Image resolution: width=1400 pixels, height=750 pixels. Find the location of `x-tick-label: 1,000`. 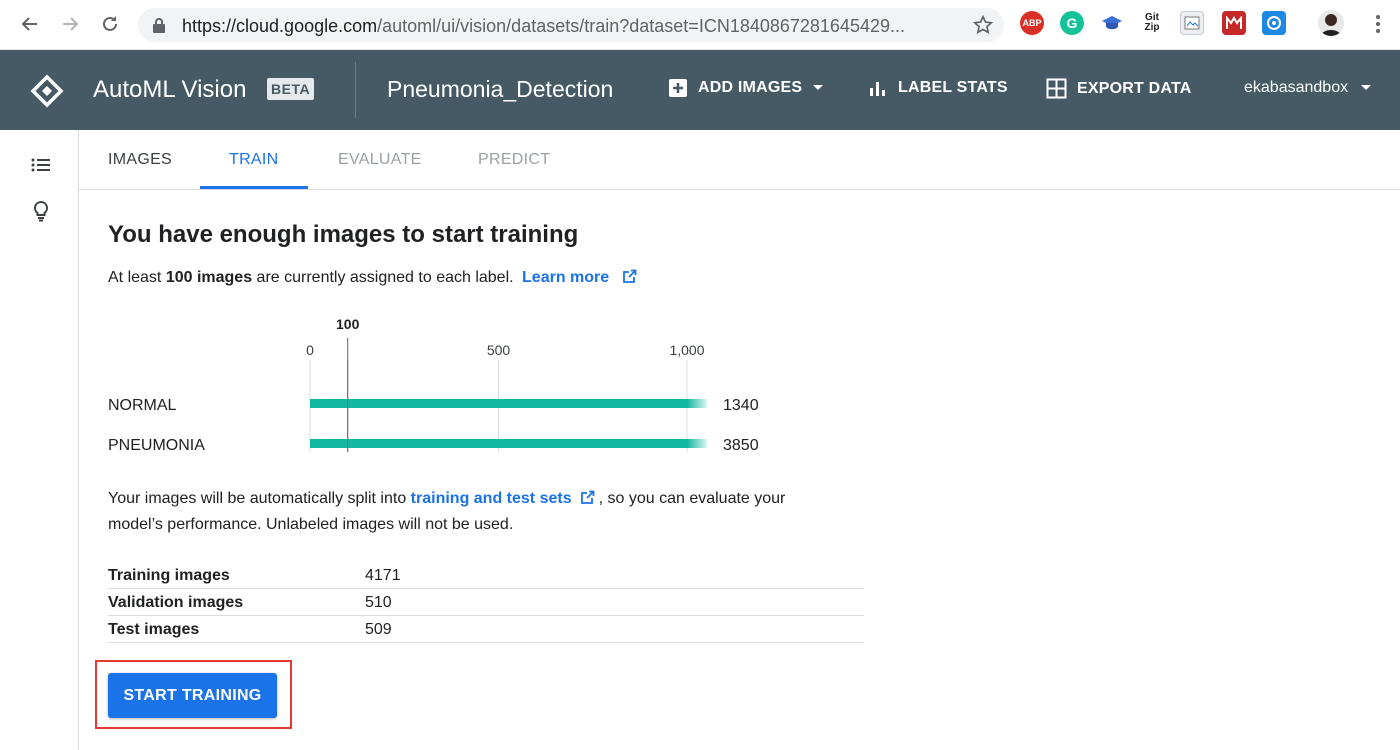

x-tick-label: 1,000 is located at coordinates (686, 350).